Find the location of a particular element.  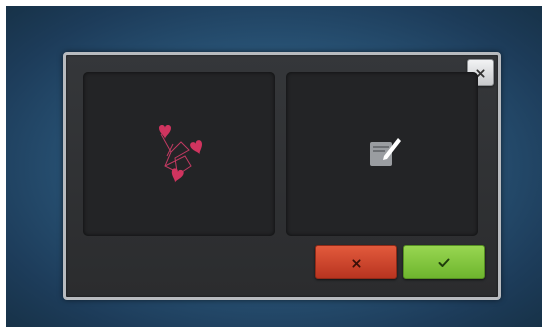

checkmark-icon is located at coordinates (444, 262).